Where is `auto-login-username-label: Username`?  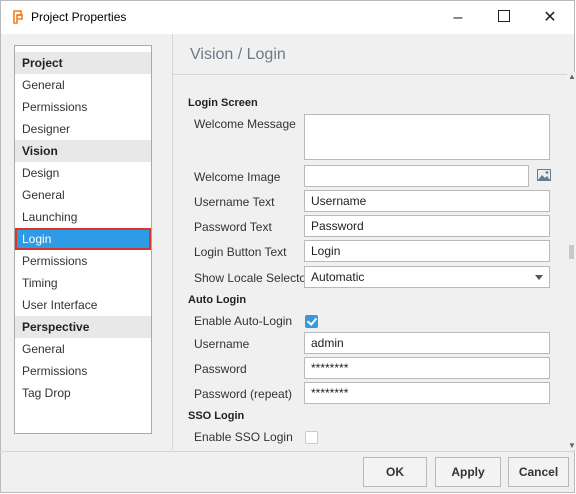 auto-login-username-label: Username is located at coordinates (222, 344).